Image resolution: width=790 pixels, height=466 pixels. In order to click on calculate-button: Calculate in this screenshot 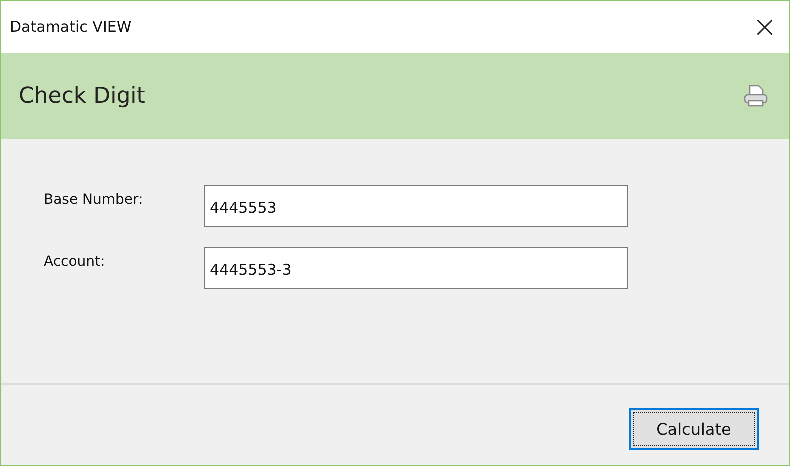, I will do `click(694, 429)`.